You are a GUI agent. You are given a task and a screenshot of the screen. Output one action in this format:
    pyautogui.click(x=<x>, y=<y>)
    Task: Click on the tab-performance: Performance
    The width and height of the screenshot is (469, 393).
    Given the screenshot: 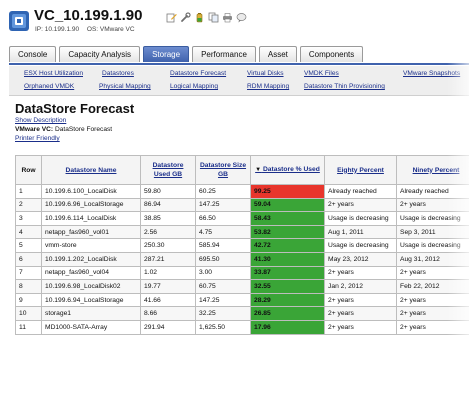 What is the action you would take?
    pyautogui.click(x=224, y=54)
    